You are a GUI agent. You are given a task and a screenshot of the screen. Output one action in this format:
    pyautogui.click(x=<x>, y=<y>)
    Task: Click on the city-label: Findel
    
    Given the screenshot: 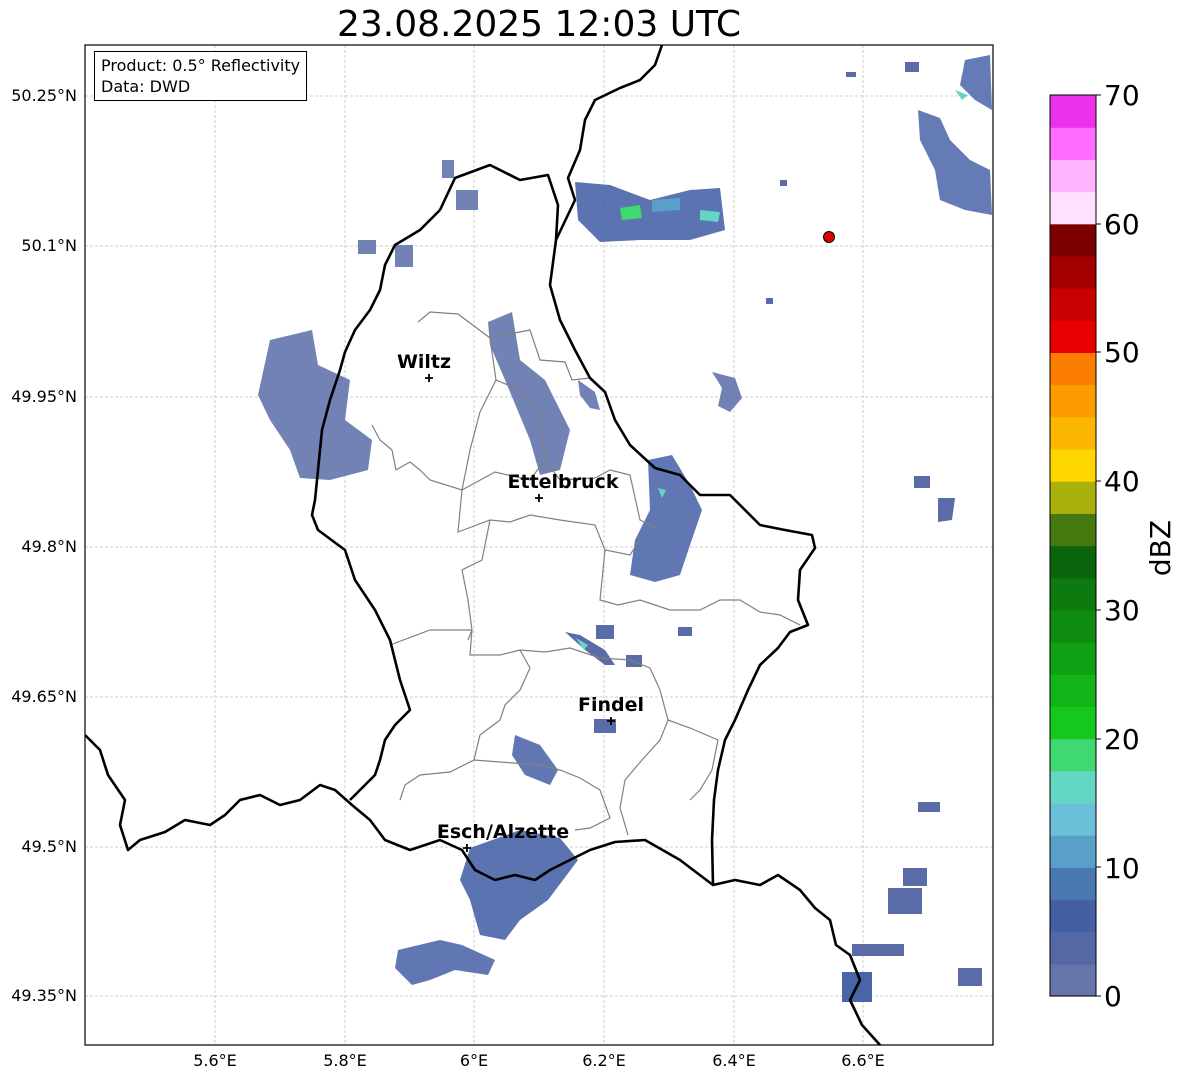 What is the action you would take?
    pyautogui.click(x=611, y=705)
    